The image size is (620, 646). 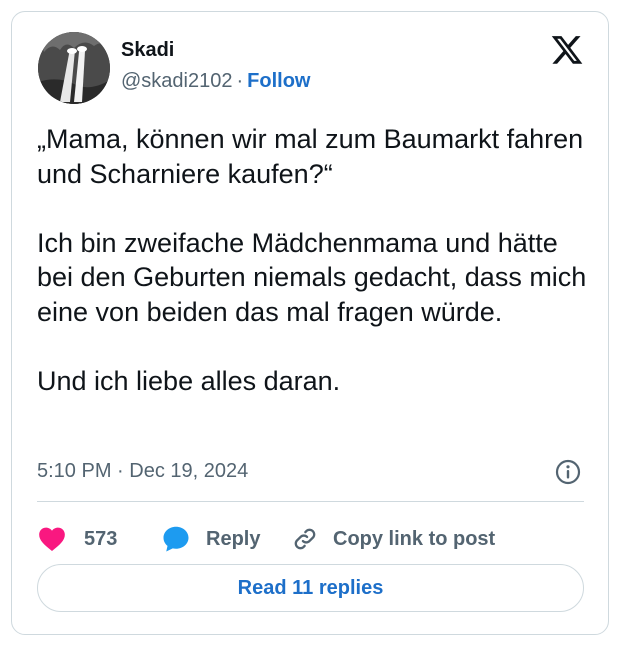 I want to click on like-count: 573, so click(x=101, y=538).